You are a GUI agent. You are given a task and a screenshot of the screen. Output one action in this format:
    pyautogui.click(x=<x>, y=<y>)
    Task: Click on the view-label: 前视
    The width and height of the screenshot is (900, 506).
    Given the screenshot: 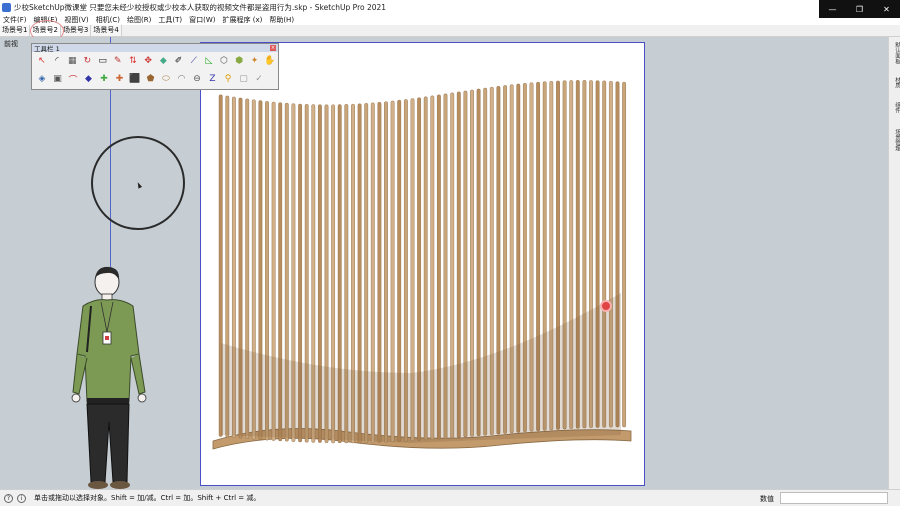 What is the action you would take?
    pyautogui.click(x=11, y=44)
    